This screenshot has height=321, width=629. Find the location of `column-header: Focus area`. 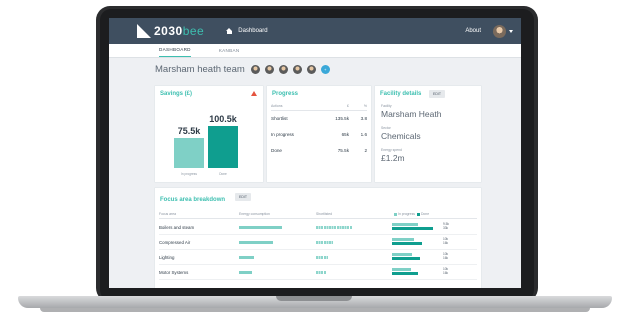

column-header: Focus area is located at coordinates (167, 214).